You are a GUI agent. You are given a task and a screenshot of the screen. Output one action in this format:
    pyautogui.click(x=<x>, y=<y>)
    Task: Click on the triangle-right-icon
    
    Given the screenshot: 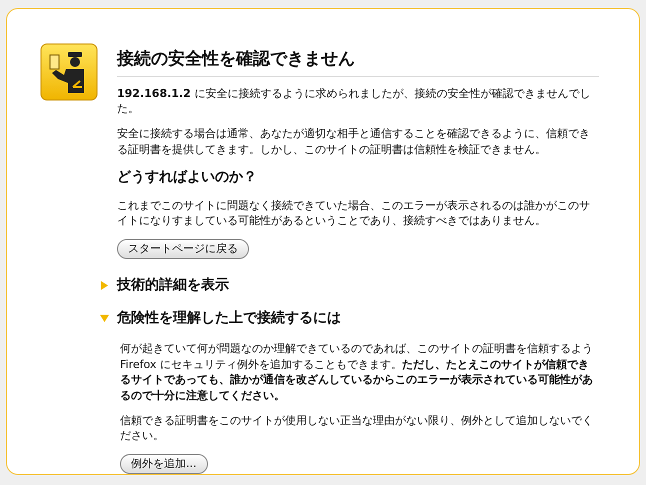 What is the action you would take?
    pyautogui.click(x=104, y=285)
    